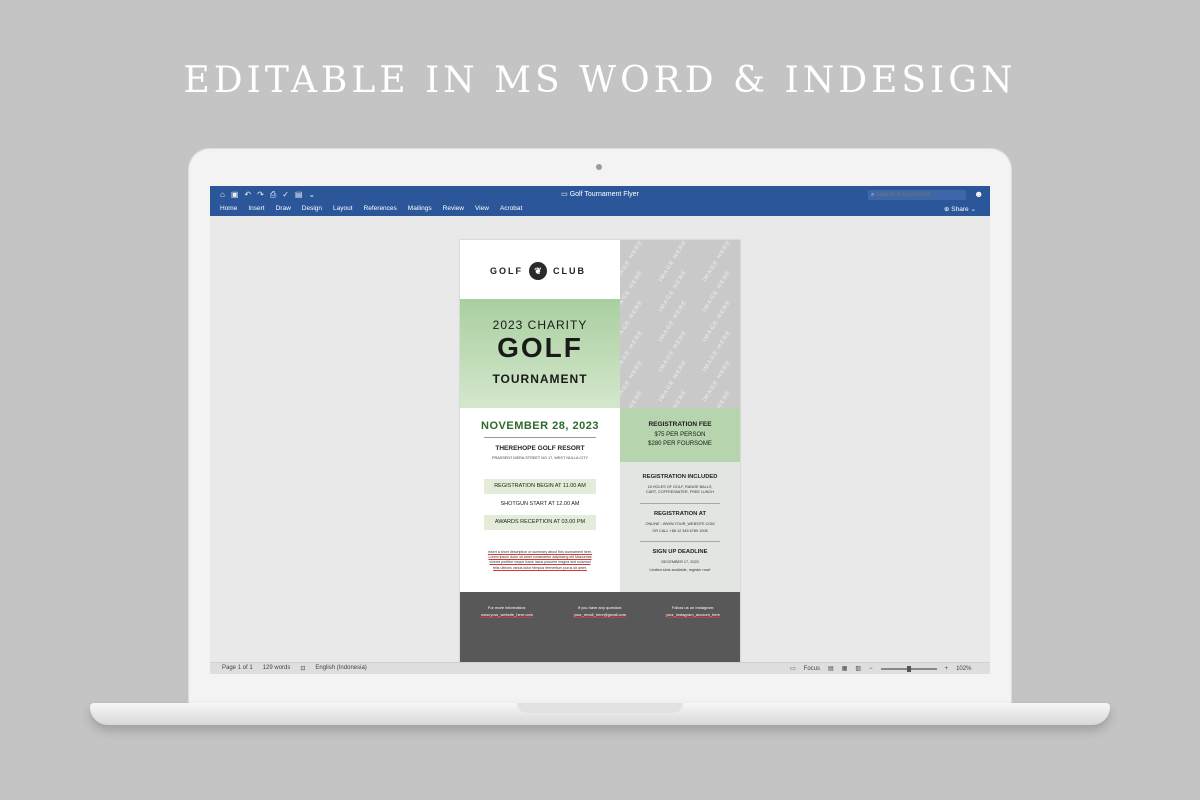 The image size is (1200, 800). What do you see at coordinates (540, 347) in the screenshot?
I see `title-line-2: GOLF` at bounding box center [540, 347].